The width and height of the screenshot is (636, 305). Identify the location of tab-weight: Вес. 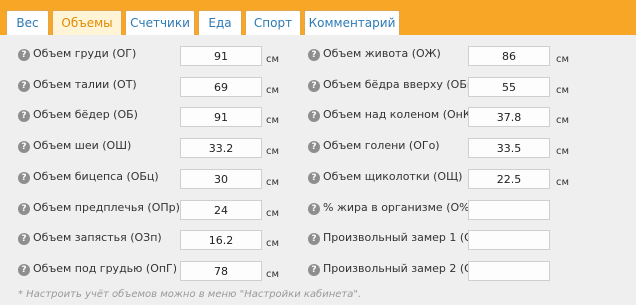
(27, 22).